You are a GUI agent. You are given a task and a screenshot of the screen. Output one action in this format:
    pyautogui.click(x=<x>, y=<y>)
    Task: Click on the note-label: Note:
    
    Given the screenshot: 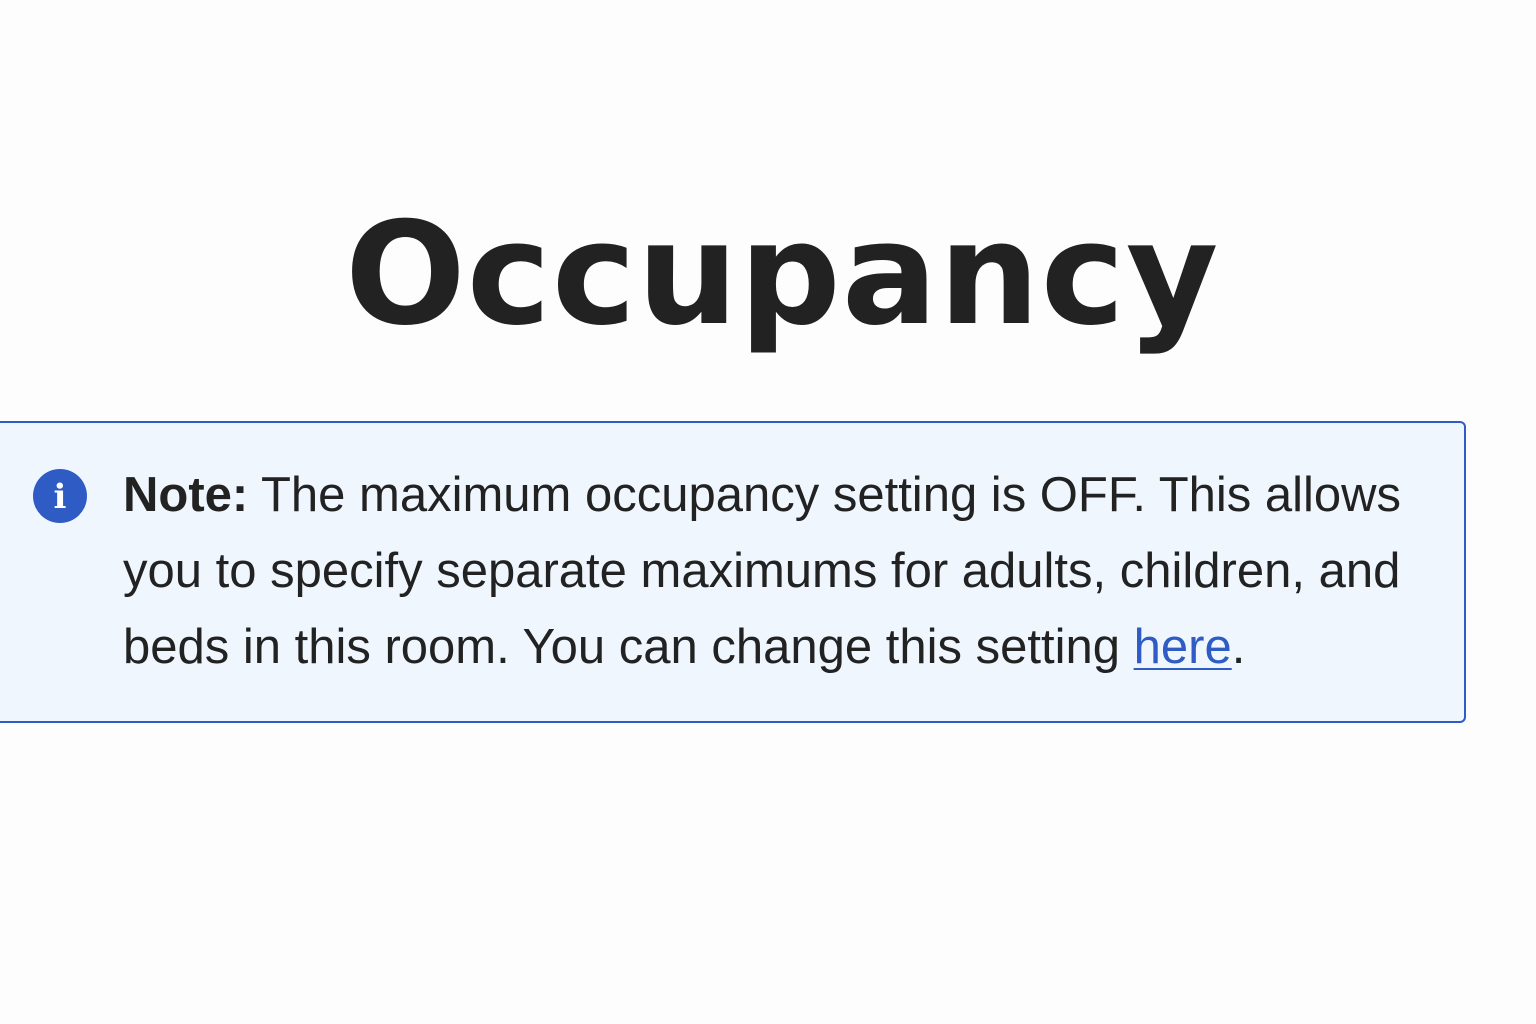 What is the action you would take?
    pyautogui.click(x=186, y=495)
    